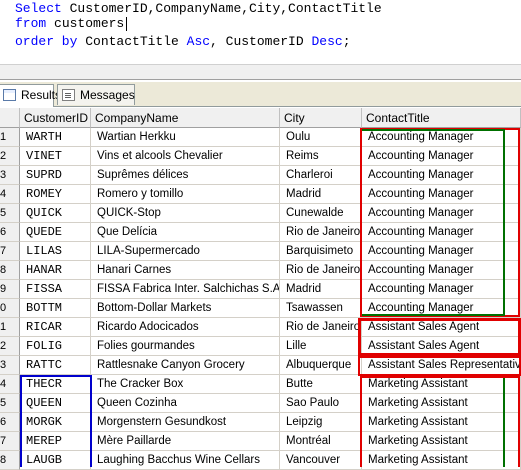 The height and width of the screenshot is (470, 521). I want to click on cell-companyname: QUICK-Stop, so click(185, 213).